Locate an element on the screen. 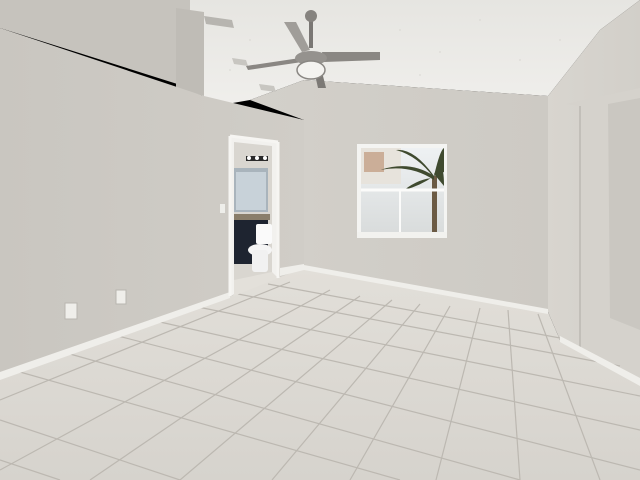  window-icon is located at coordinates (402, 191).